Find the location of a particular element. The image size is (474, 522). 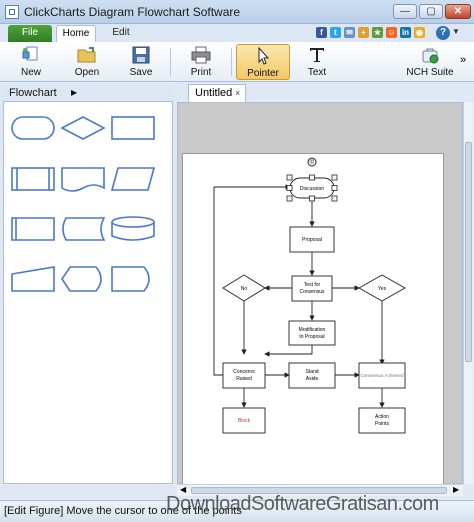

node-label: Modification is located at coordinates (312, 330).